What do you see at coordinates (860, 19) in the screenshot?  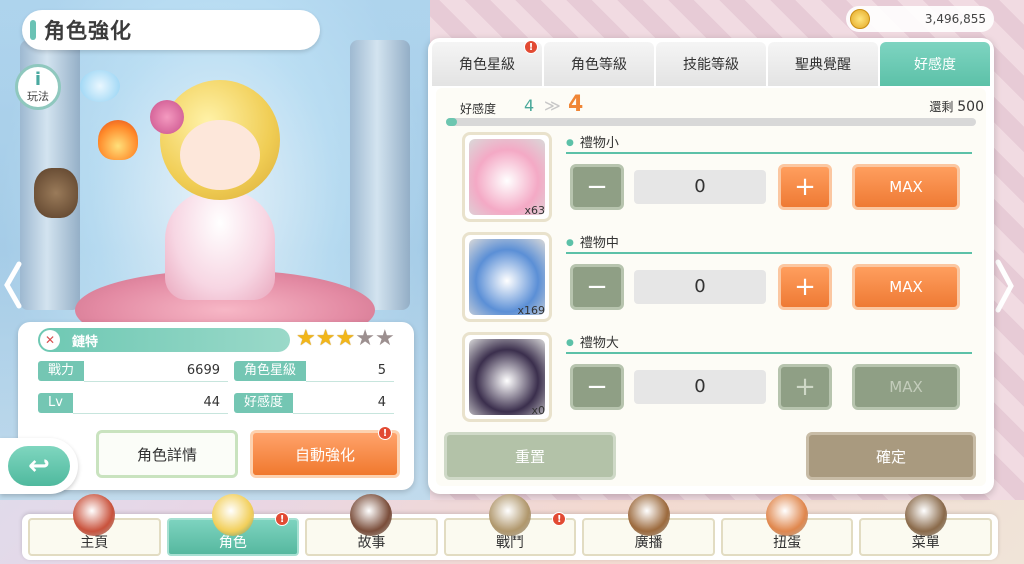 I see `coin-icon` at bounding box center [860, 19].